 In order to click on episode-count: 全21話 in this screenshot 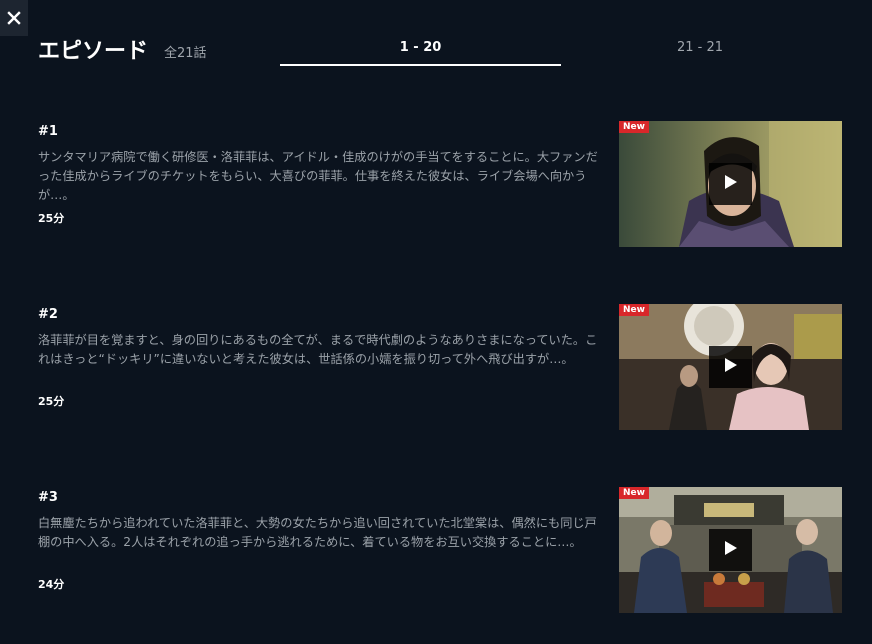, I will do `click(185, 53)`.